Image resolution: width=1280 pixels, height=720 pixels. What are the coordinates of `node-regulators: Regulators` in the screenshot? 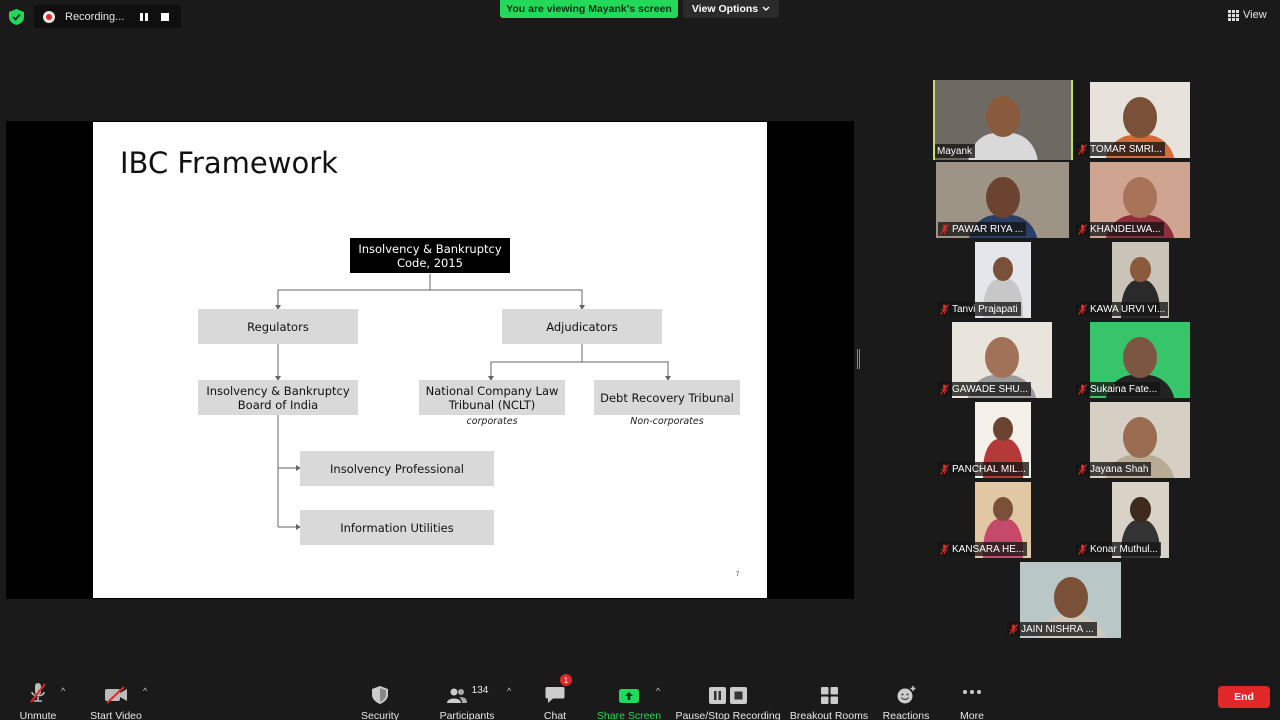 It's located at (278, 326).